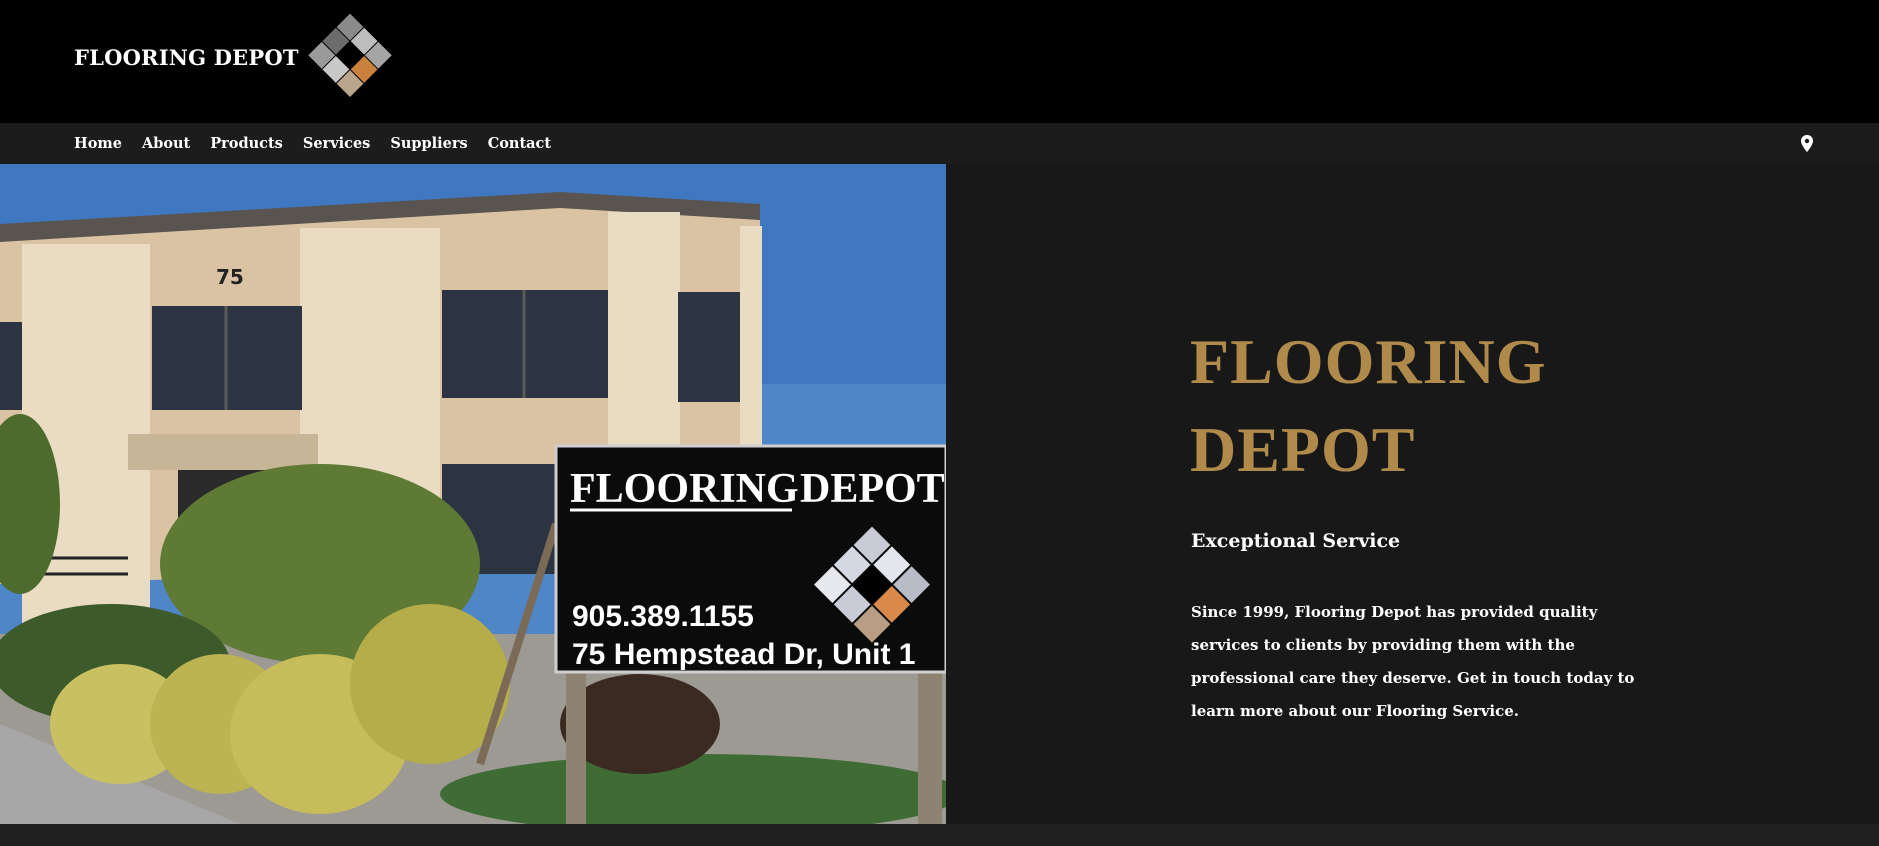 The image size is (1879, 846). What do you see at coordinates (1368, 406) in the screenshot?
I see `hero-title: FLOORING DEPOT` at bounding box center [1368, 406].